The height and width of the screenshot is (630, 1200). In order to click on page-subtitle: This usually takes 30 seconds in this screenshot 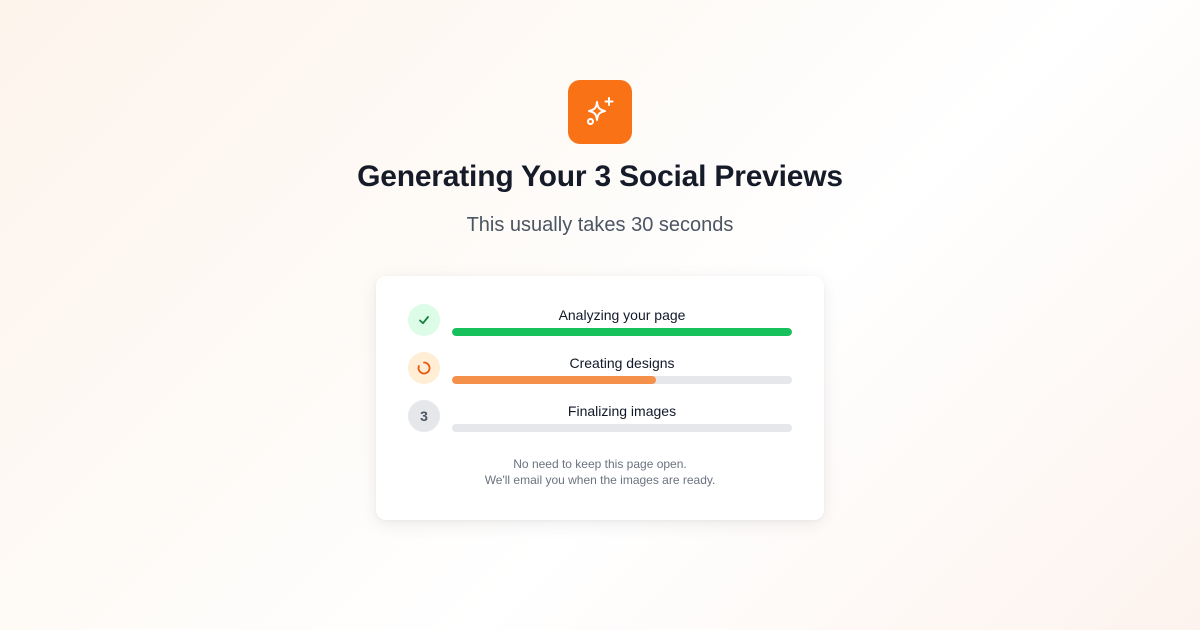, I will do `click(600, 225)`.